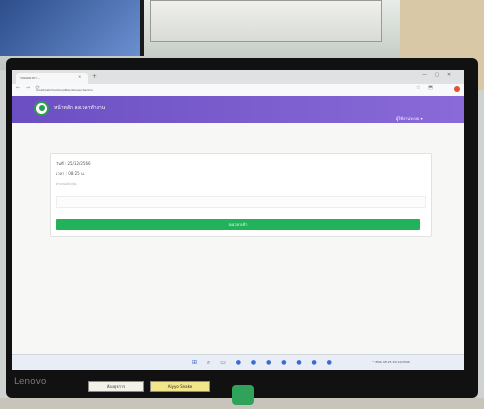 The width and height of the screenshot is (484, 409). I want to click on logo-mark, so click(42, 108).